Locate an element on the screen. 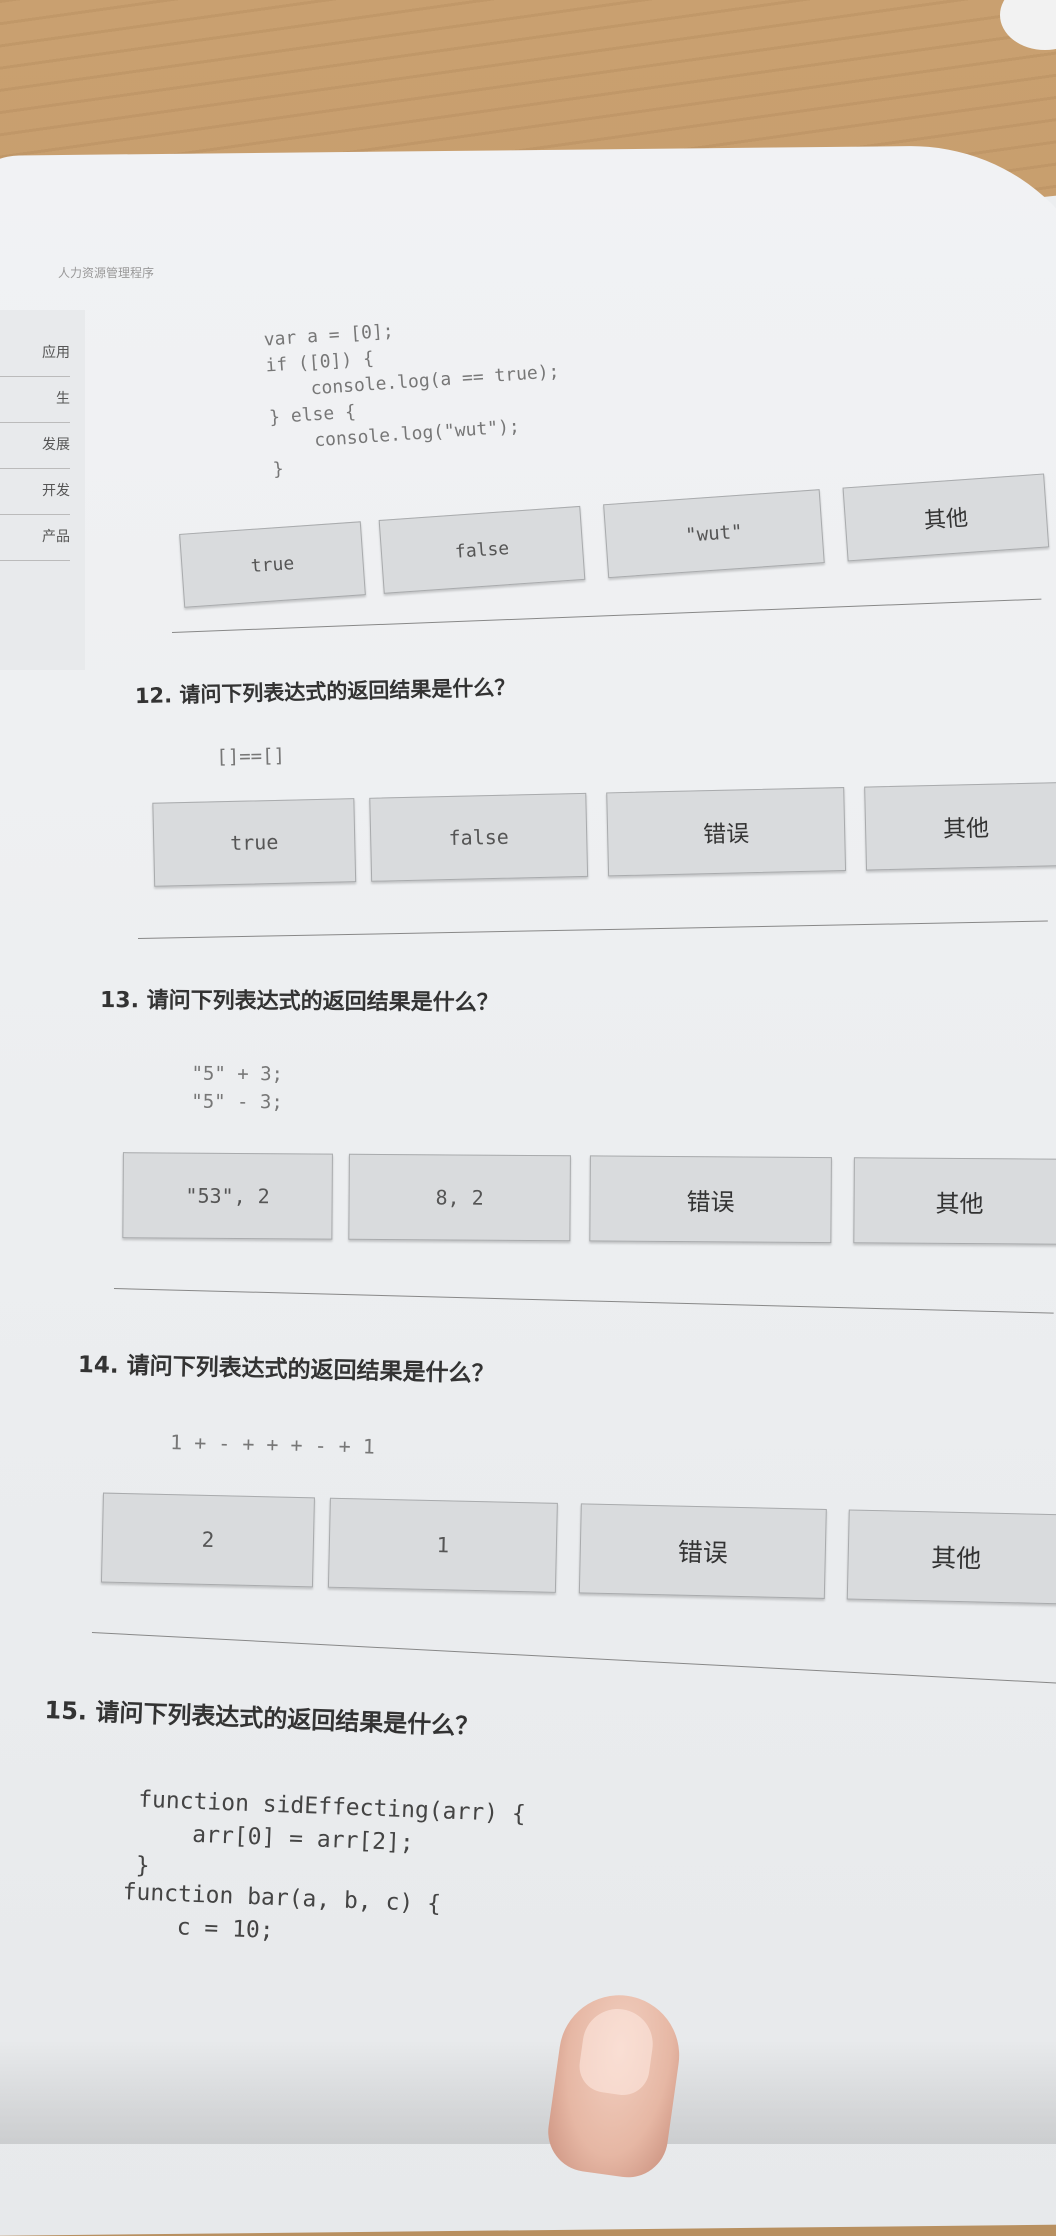 The height and width of the screenshot is (2236, 1056). left-page-tab: 产品 is located at coordinates (35, 537).